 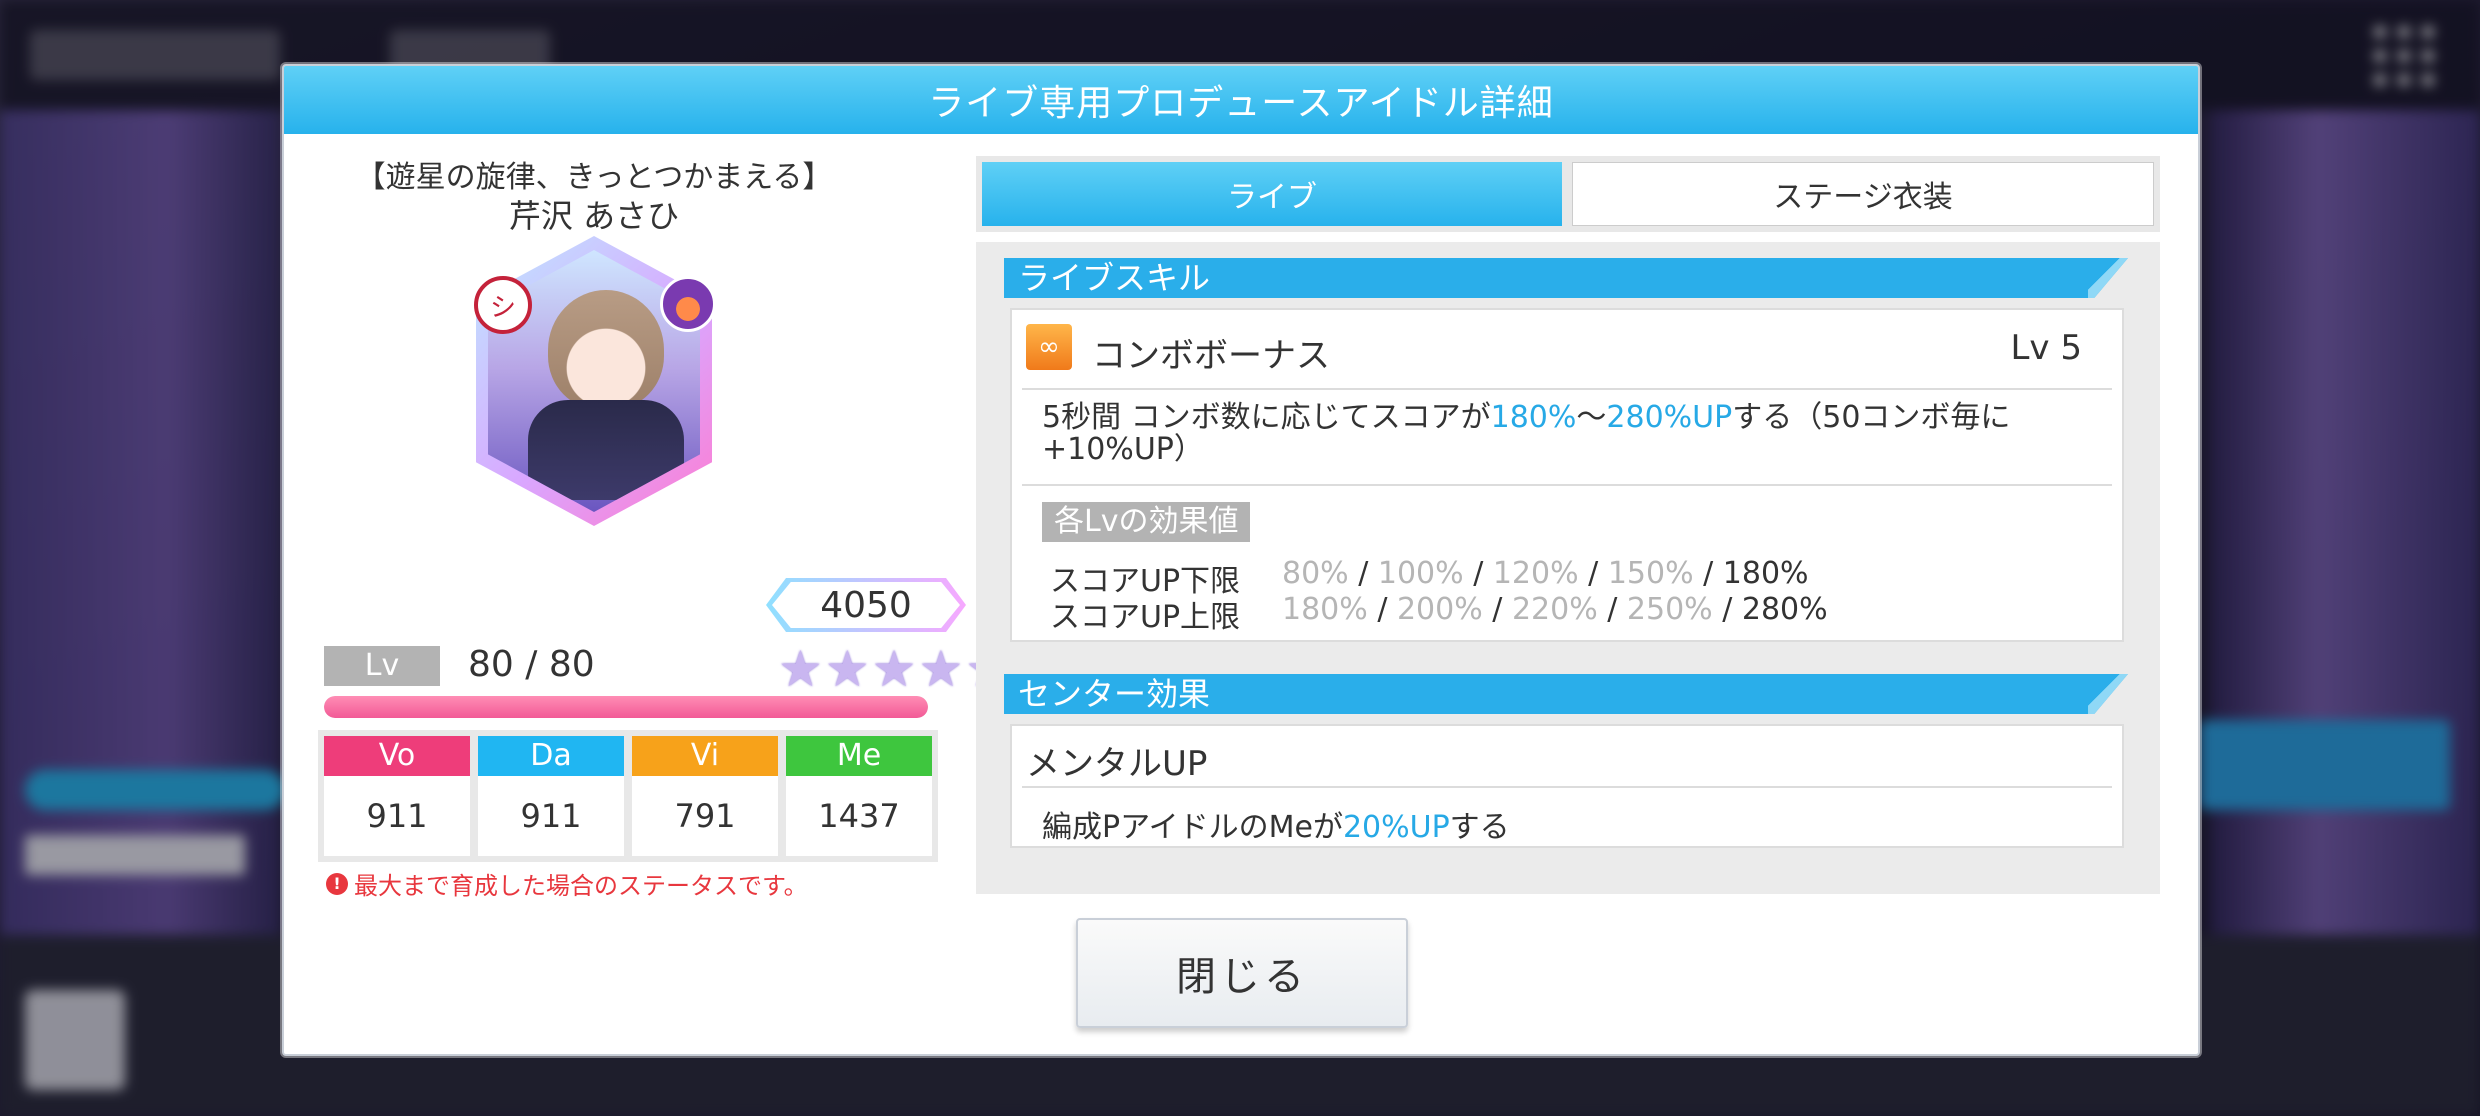 What do you see at coordinates (705, 816) in the screenshot?
I see `stat-value: 791` at bounding box center [705, 816].